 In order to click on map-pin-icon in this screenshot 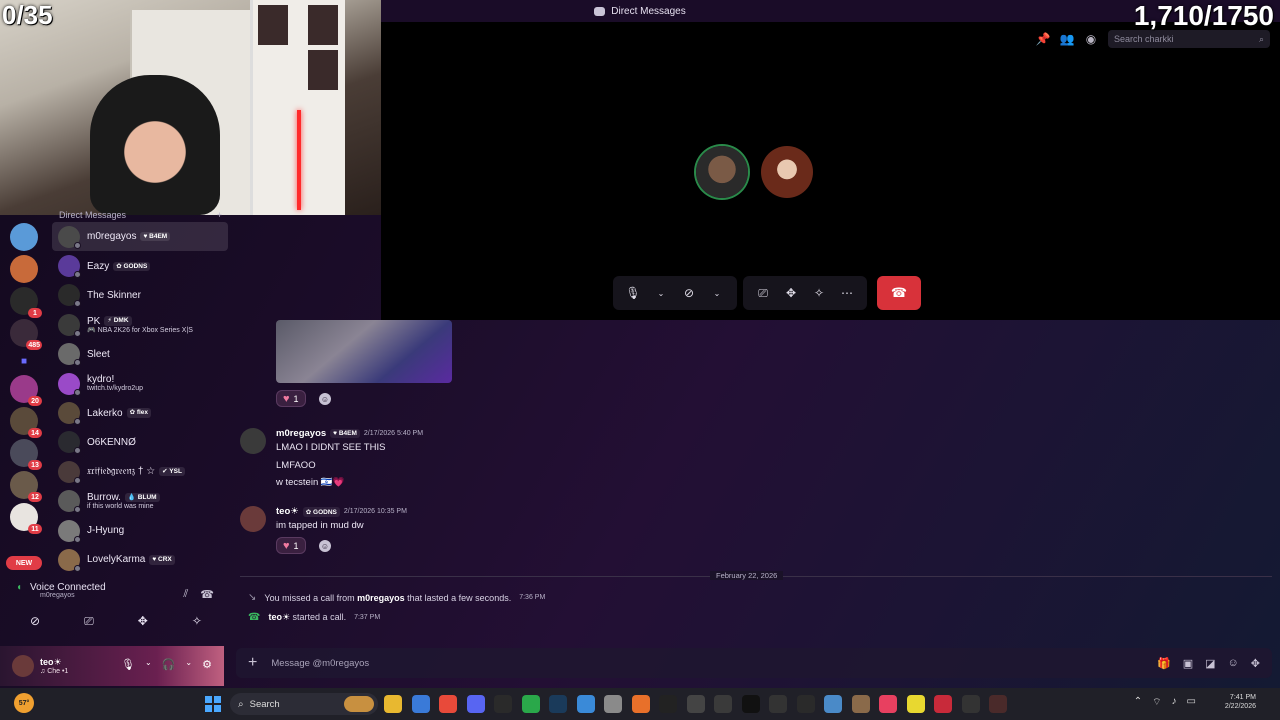, I will do `click(943, 704)`.